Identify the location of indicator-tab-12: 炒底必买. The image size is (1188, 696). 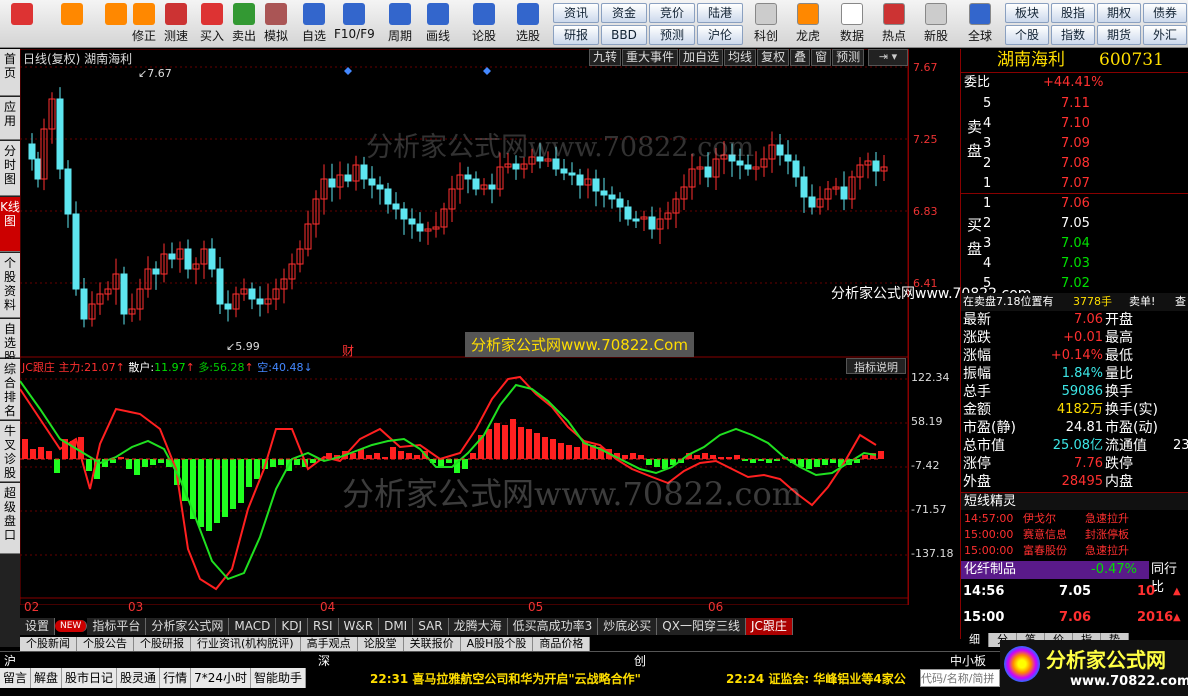
(628, 626).